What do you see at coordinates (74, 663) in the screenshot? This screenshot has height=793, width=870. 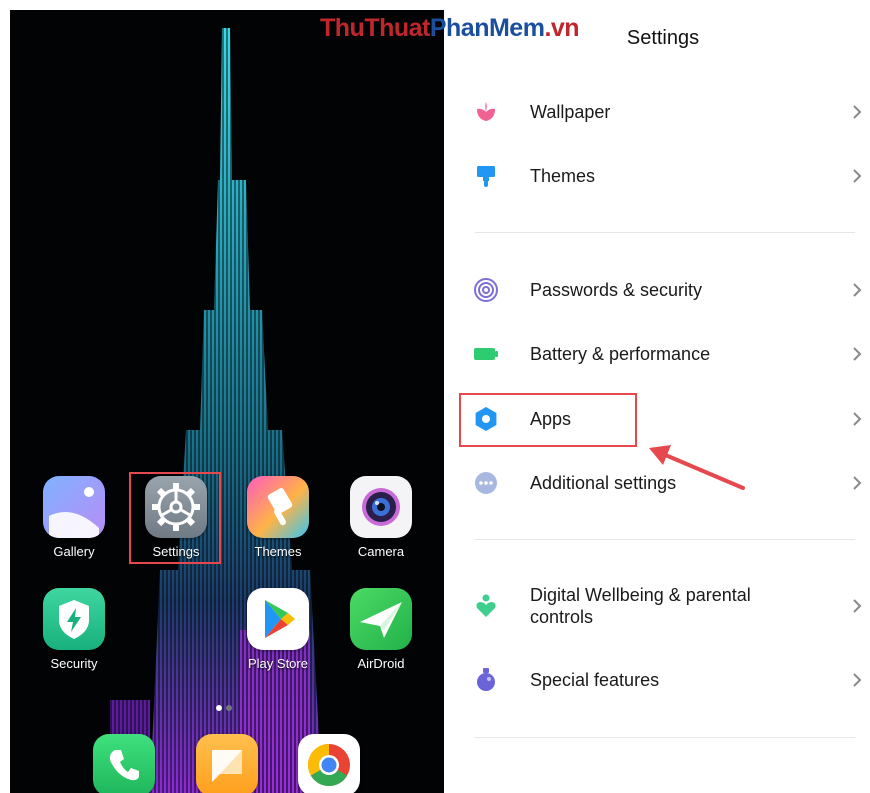 I see `app-label-security: Security` at bounding box center [74, 663].